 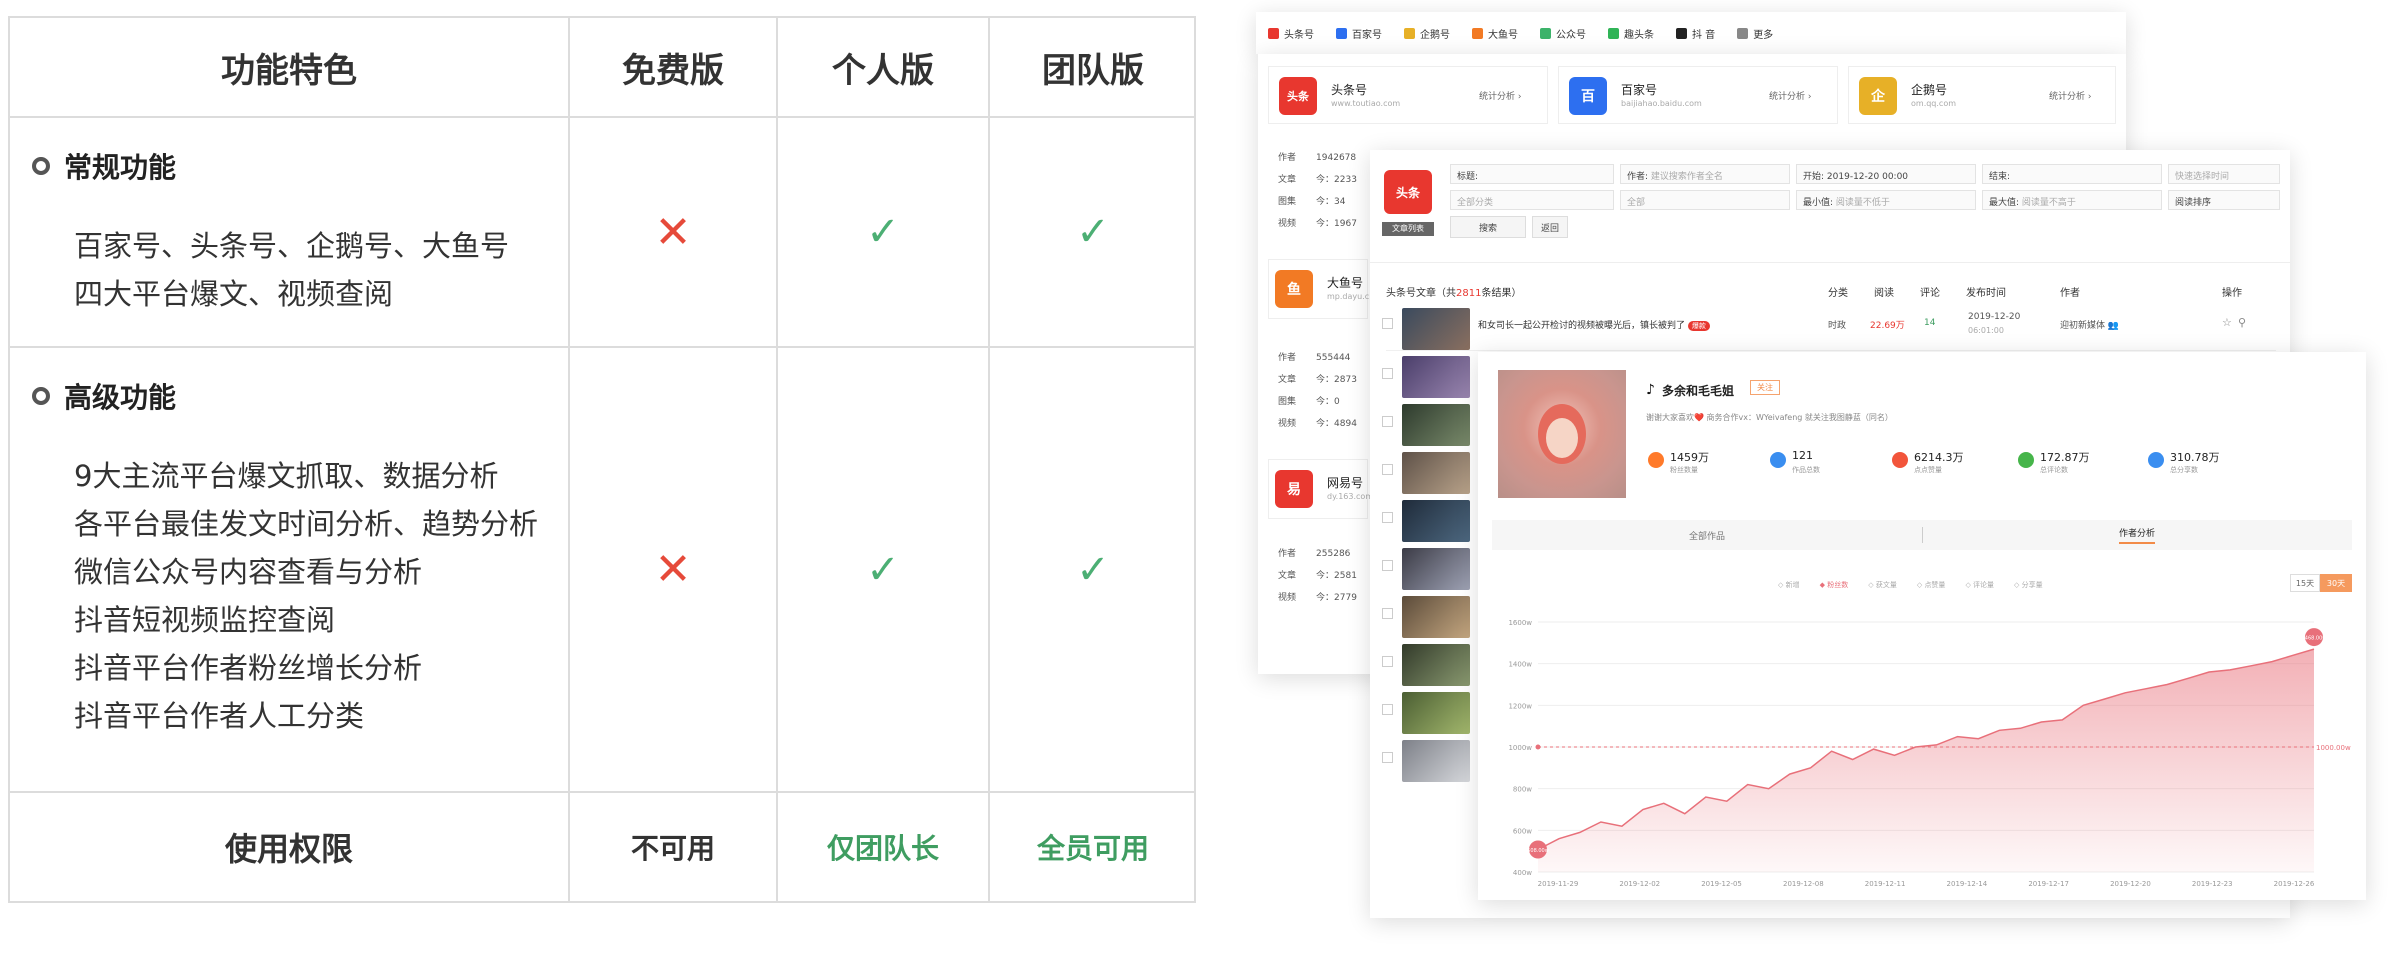 What do you see at coordinates (1926, 760) in the screenshot?
I see `area-fill` at bounding box center [1926, 760].